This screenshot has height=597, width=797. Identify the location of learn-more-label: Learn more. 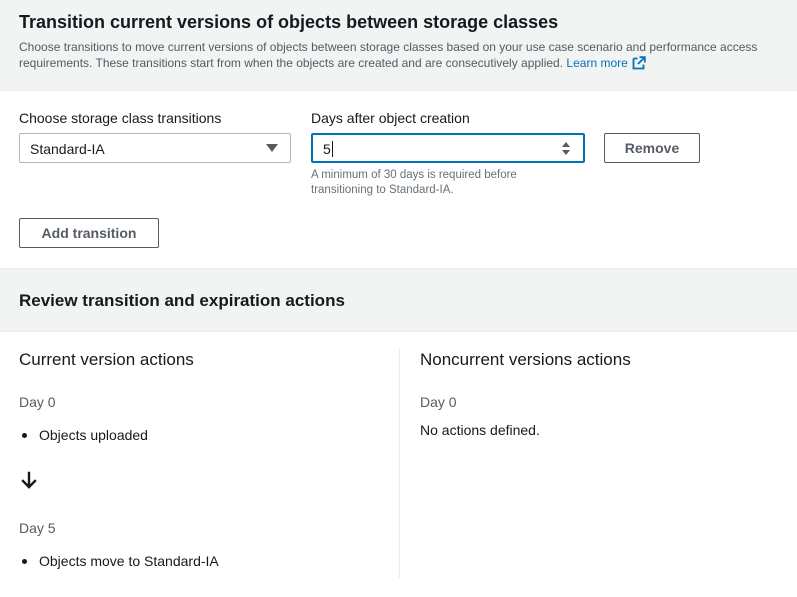
(597, 63).